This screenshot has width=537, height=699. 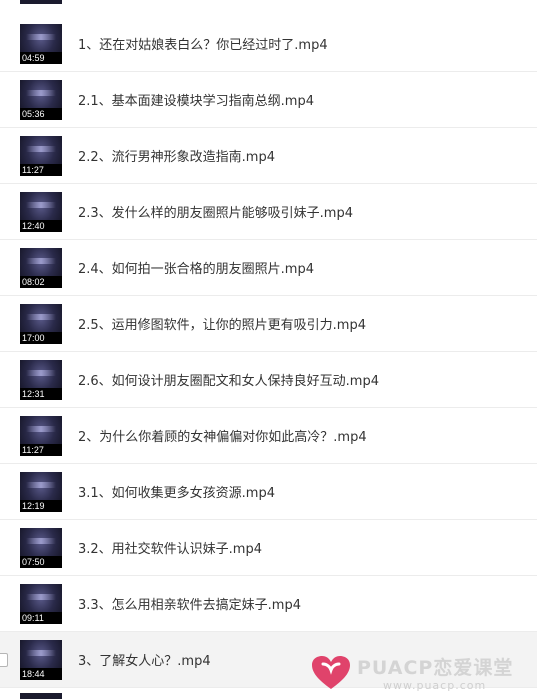 I want to click on video-thumbnail: 07:50, so click(x=41, y=548).